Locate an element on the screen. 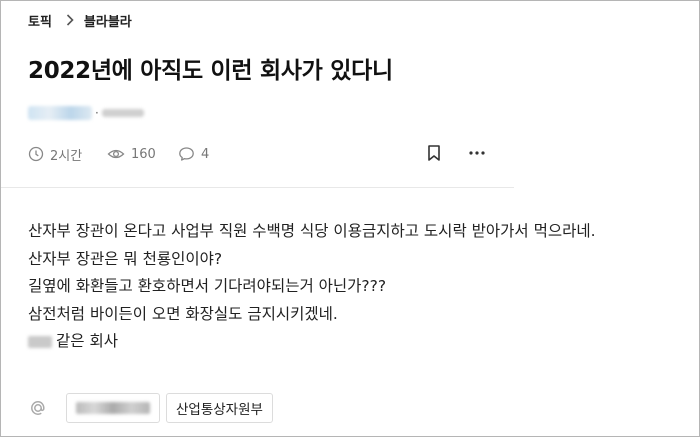 The height and width of the screenshot is (437, 700). breadcrumb: 토픽 블라블라 is located at coordinates (80, 20).